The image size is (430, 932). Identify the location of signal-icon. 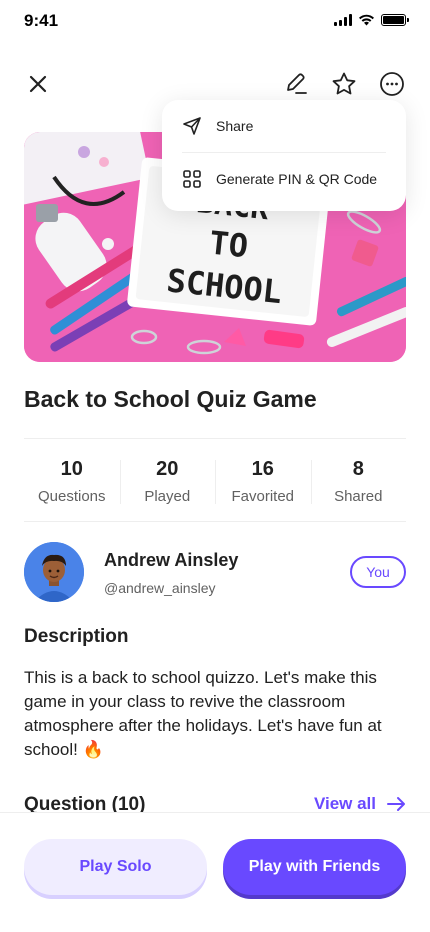
(343, 20).